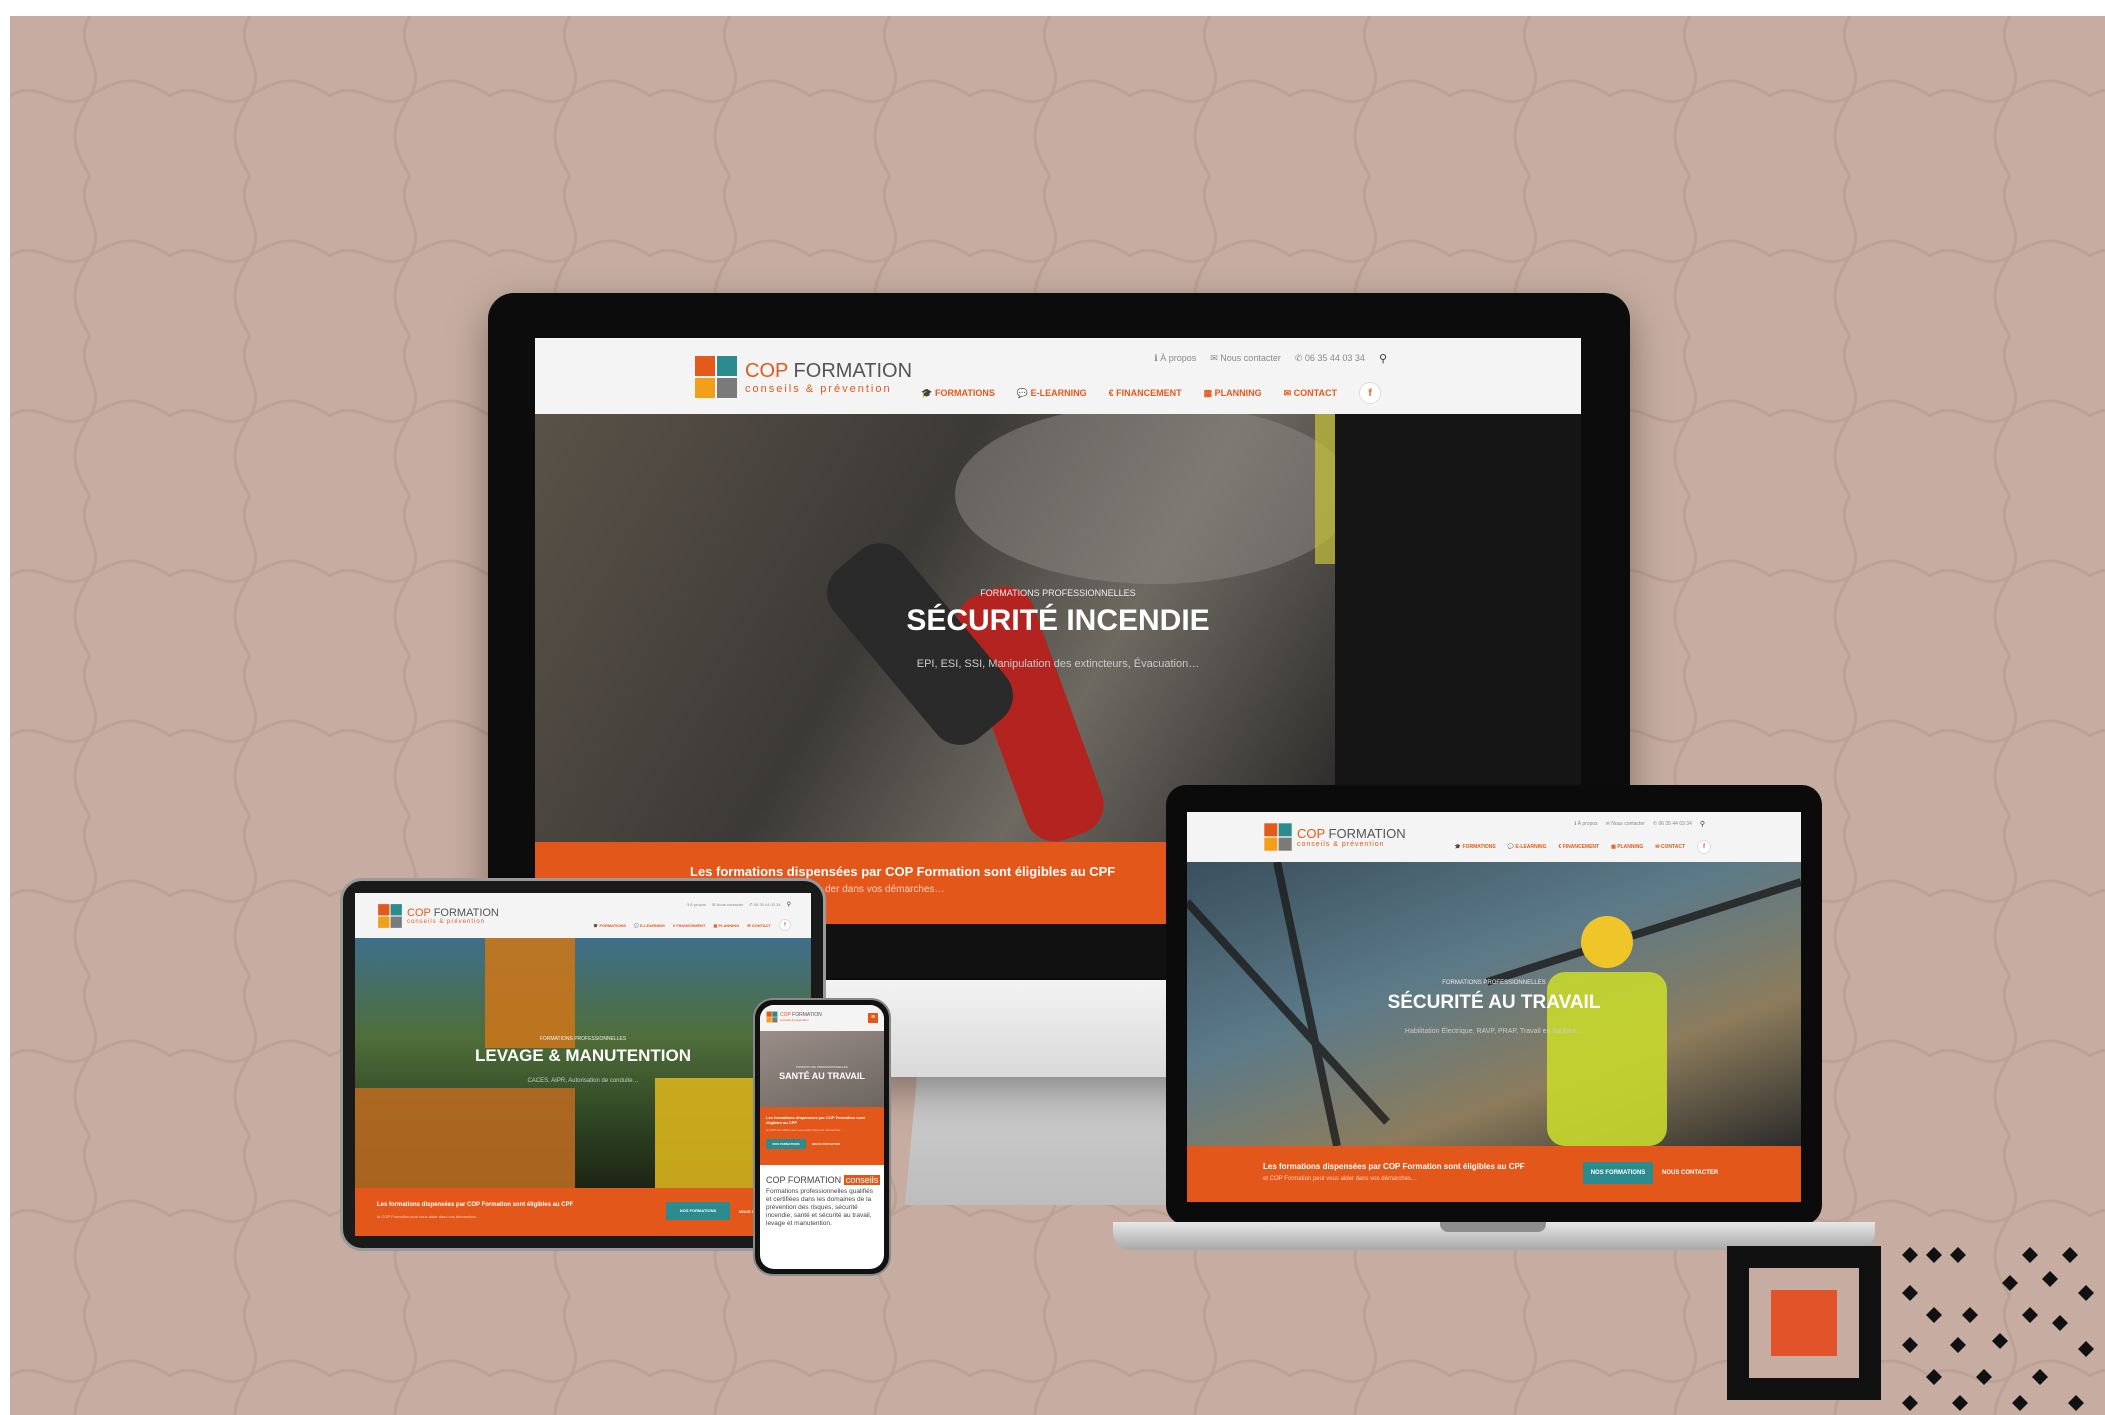  I want to click on hero-title: LEVAGE & MANUTENTION, so click(583, 1055).